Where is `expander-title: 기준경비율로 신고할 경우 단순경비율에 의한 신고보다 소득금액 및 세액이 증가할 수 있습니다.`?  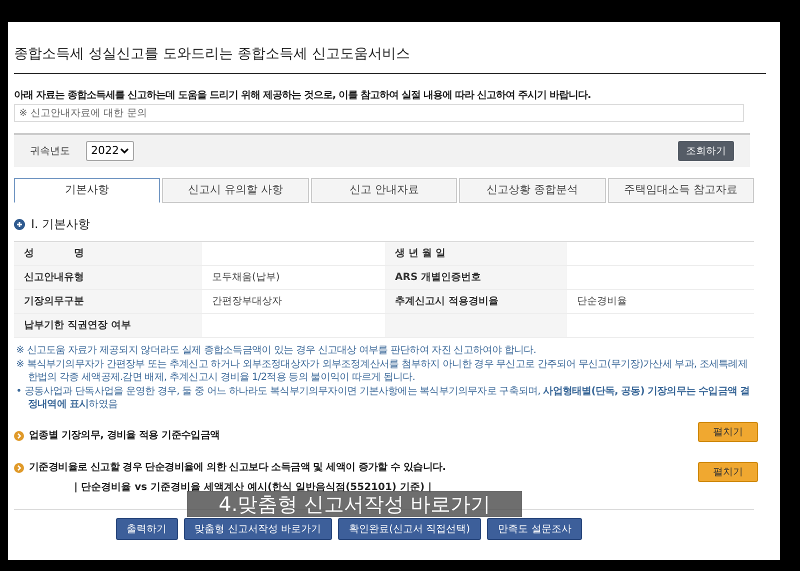 expander-title: 기준경비율로 신고할 경우 단순경비율에 의한 신고보다 소득금액 및 세액이 증가할 수 있습니다. is located at coordinates (237, 468).